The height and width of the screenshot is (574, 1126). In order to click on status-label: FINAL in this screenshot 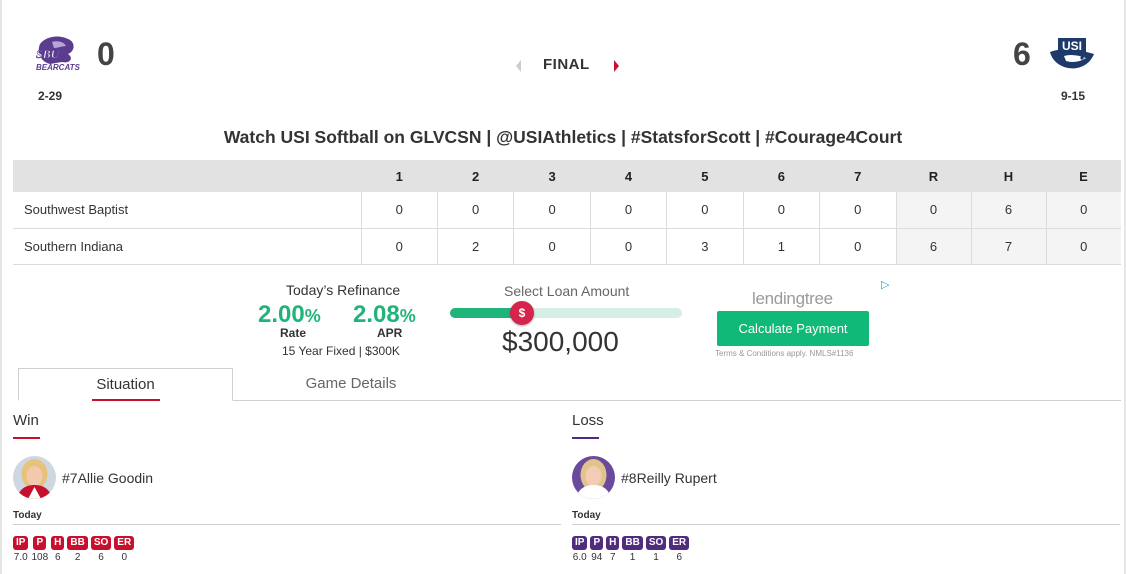, I will do `click(566, 64)`.